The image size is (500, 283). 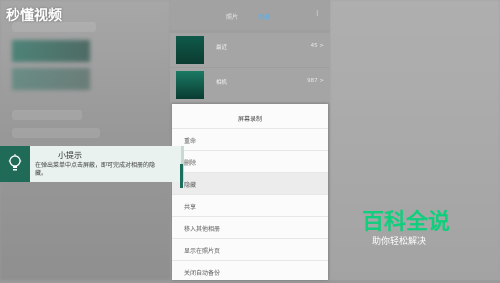 What do you see at coordinates (320, 14) in the screenshot?
I see `plus-icon: ⁝` at bounding box center [320, 14].